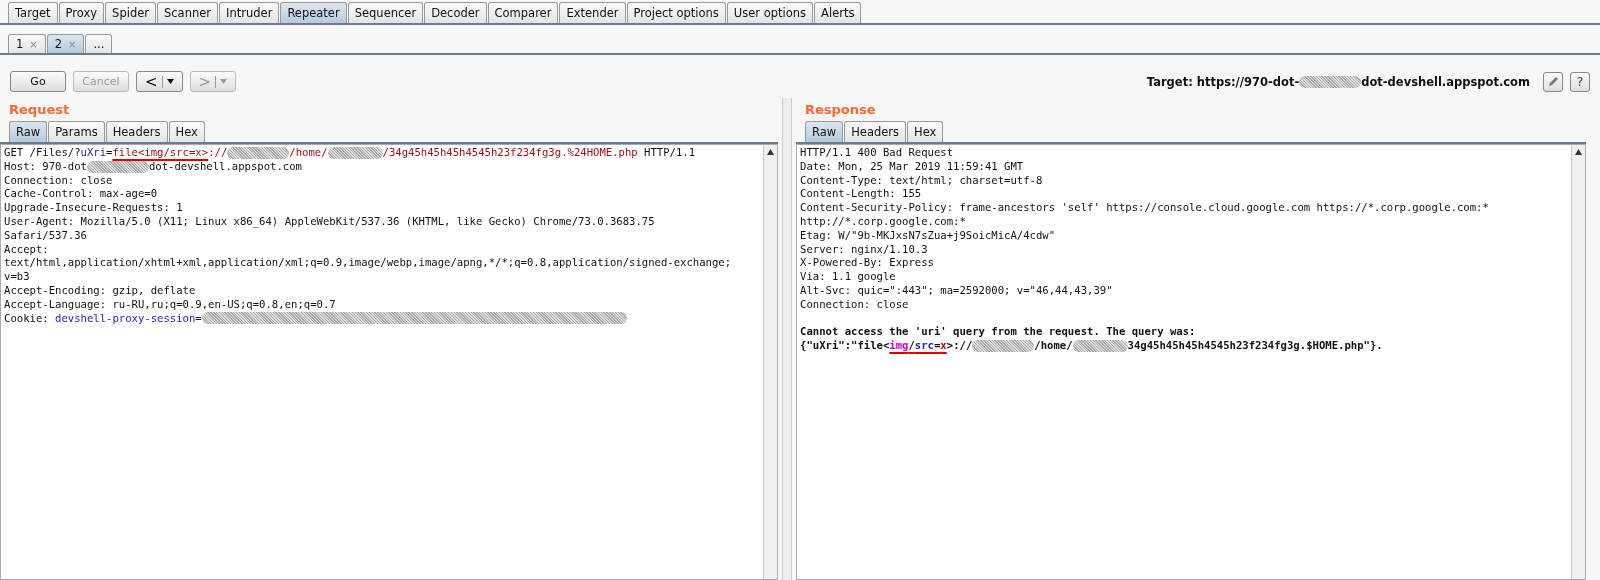  I want to click on main-tab: Project options, so click(676, 12).